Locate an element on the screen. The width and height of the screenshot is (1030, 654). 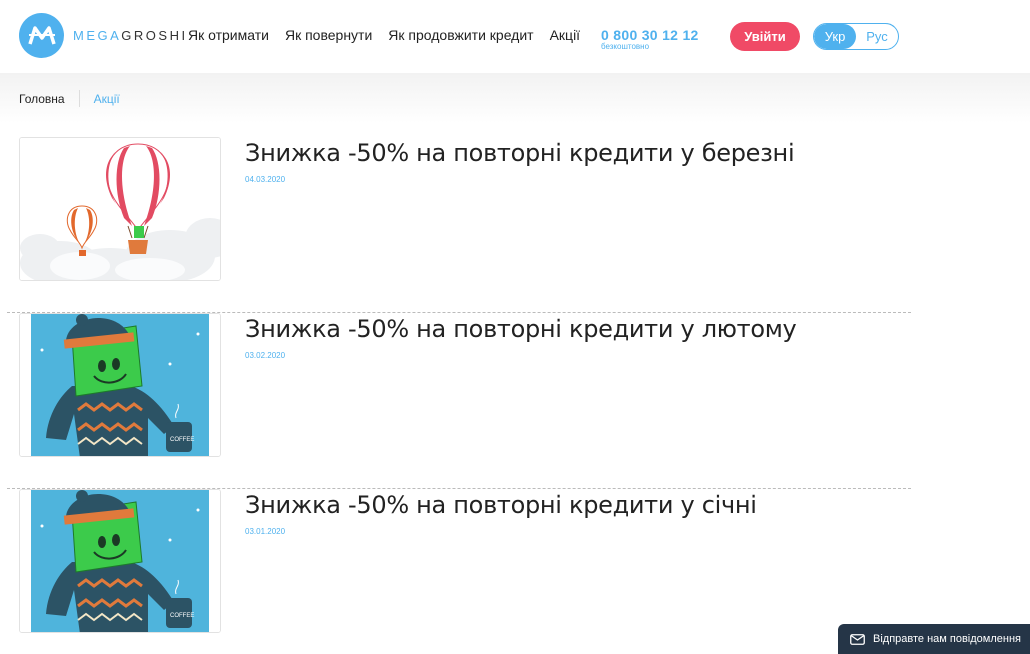
logo-m-icon is located at coordinates (41, 35).